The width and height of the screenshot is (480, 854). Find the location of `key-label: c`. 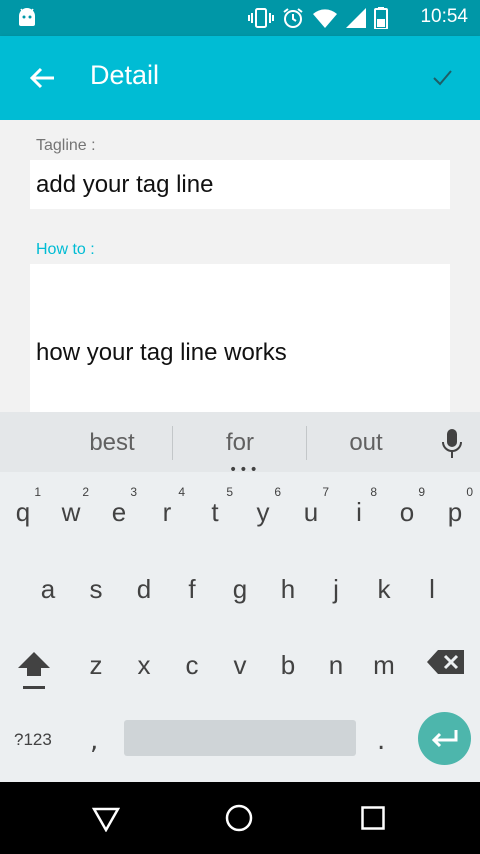

key-label: c is located at coordinates (192, 665).